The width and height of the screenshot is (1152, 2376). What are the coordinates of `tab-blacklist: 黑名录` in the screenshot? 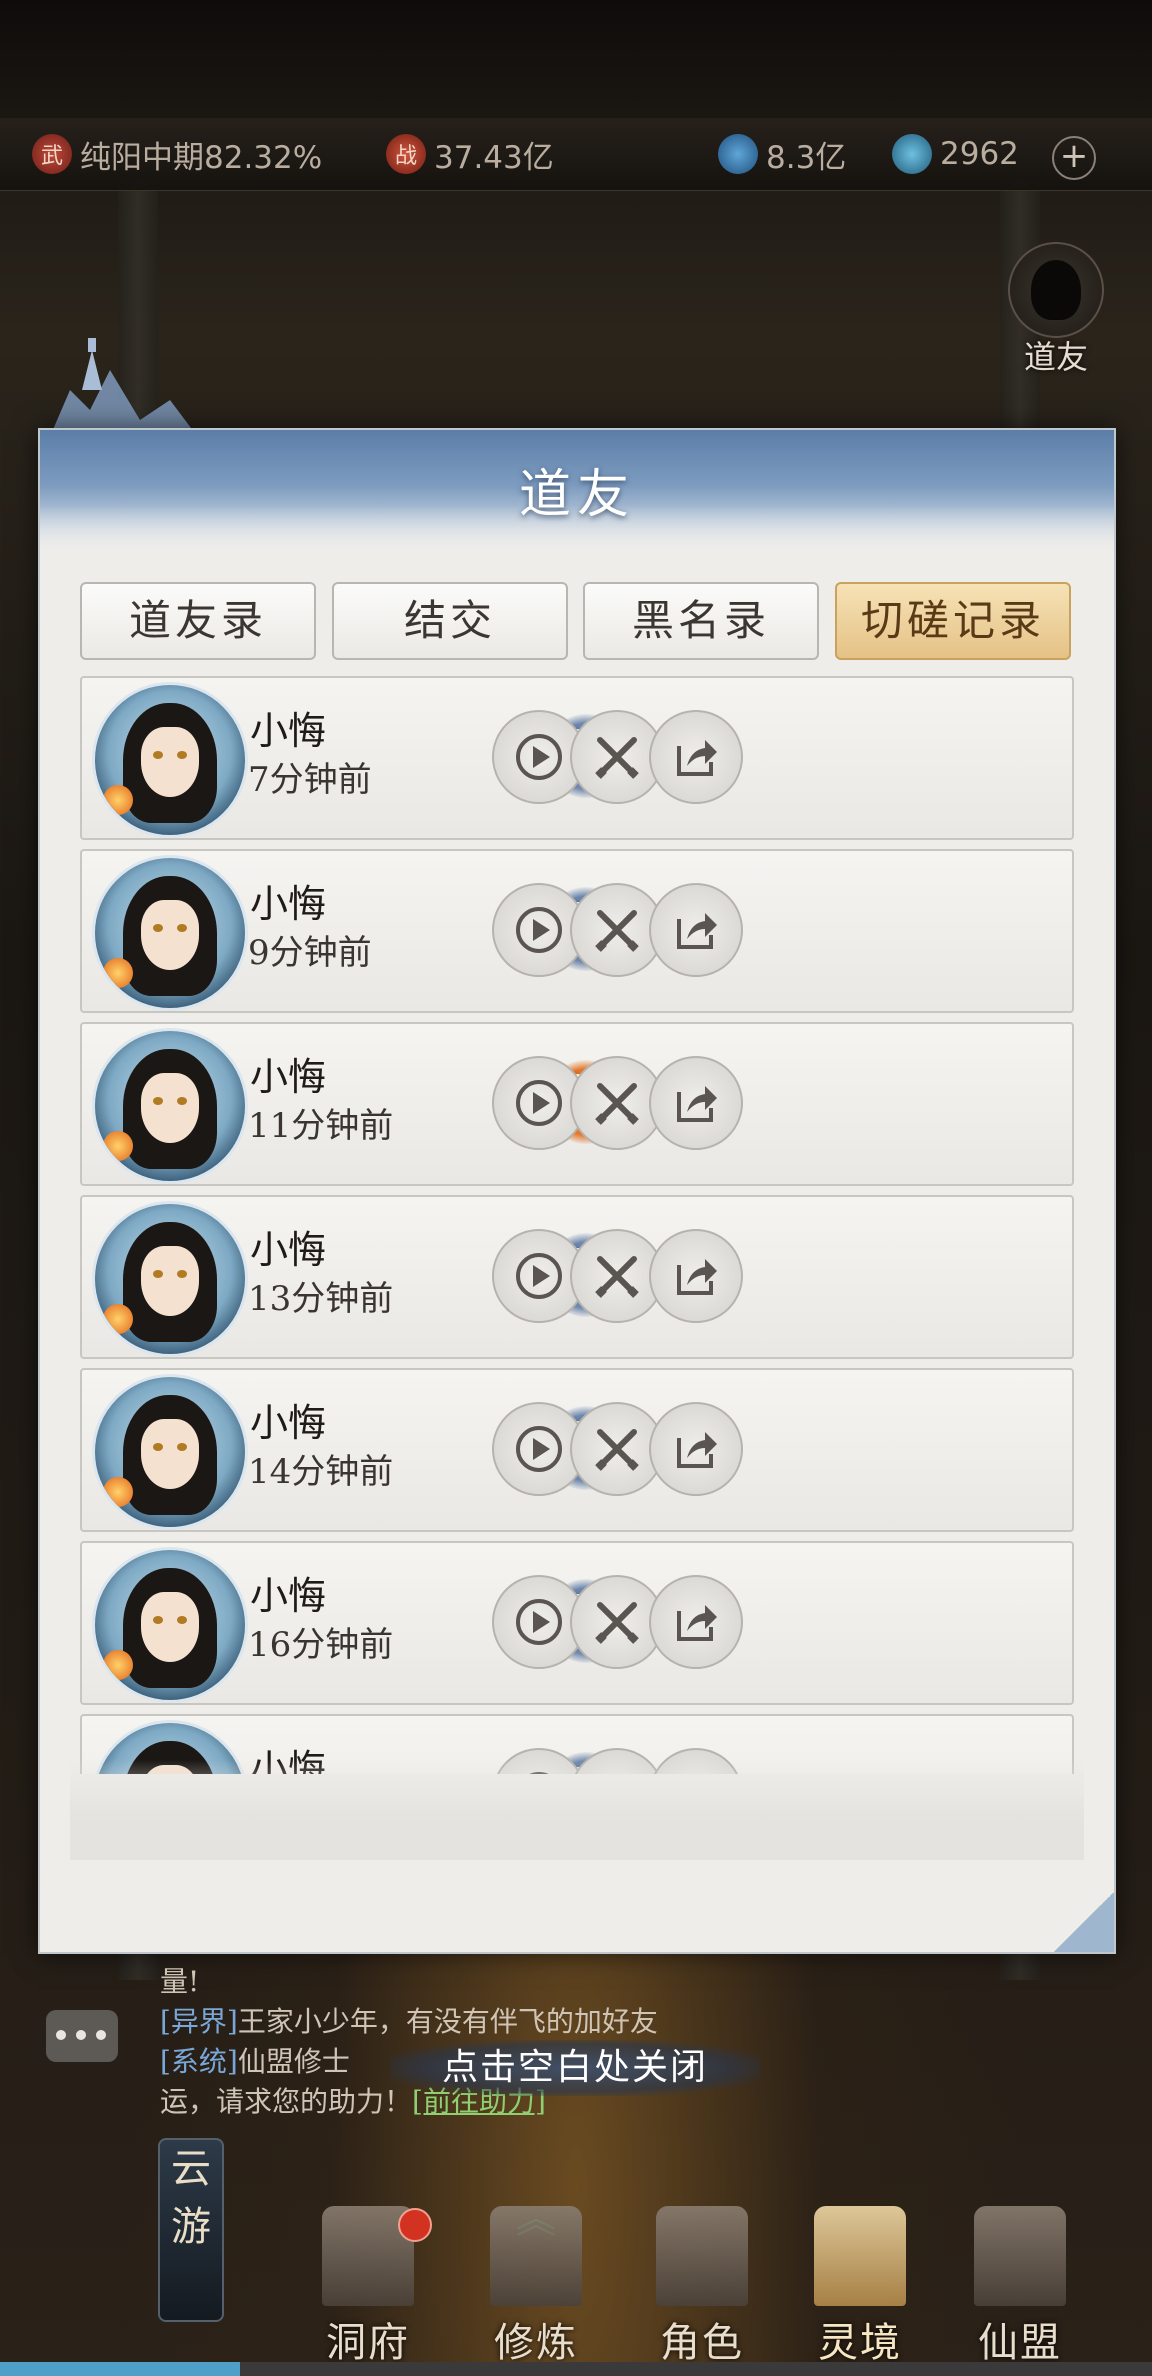 It's located at (701, 621).